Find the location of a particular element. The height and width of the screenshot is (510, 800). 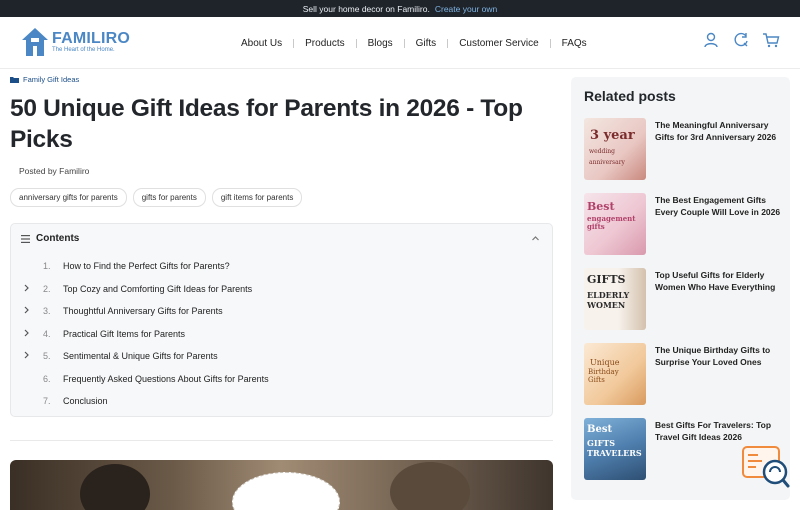

section-divider is located at coordinates (281, 440).